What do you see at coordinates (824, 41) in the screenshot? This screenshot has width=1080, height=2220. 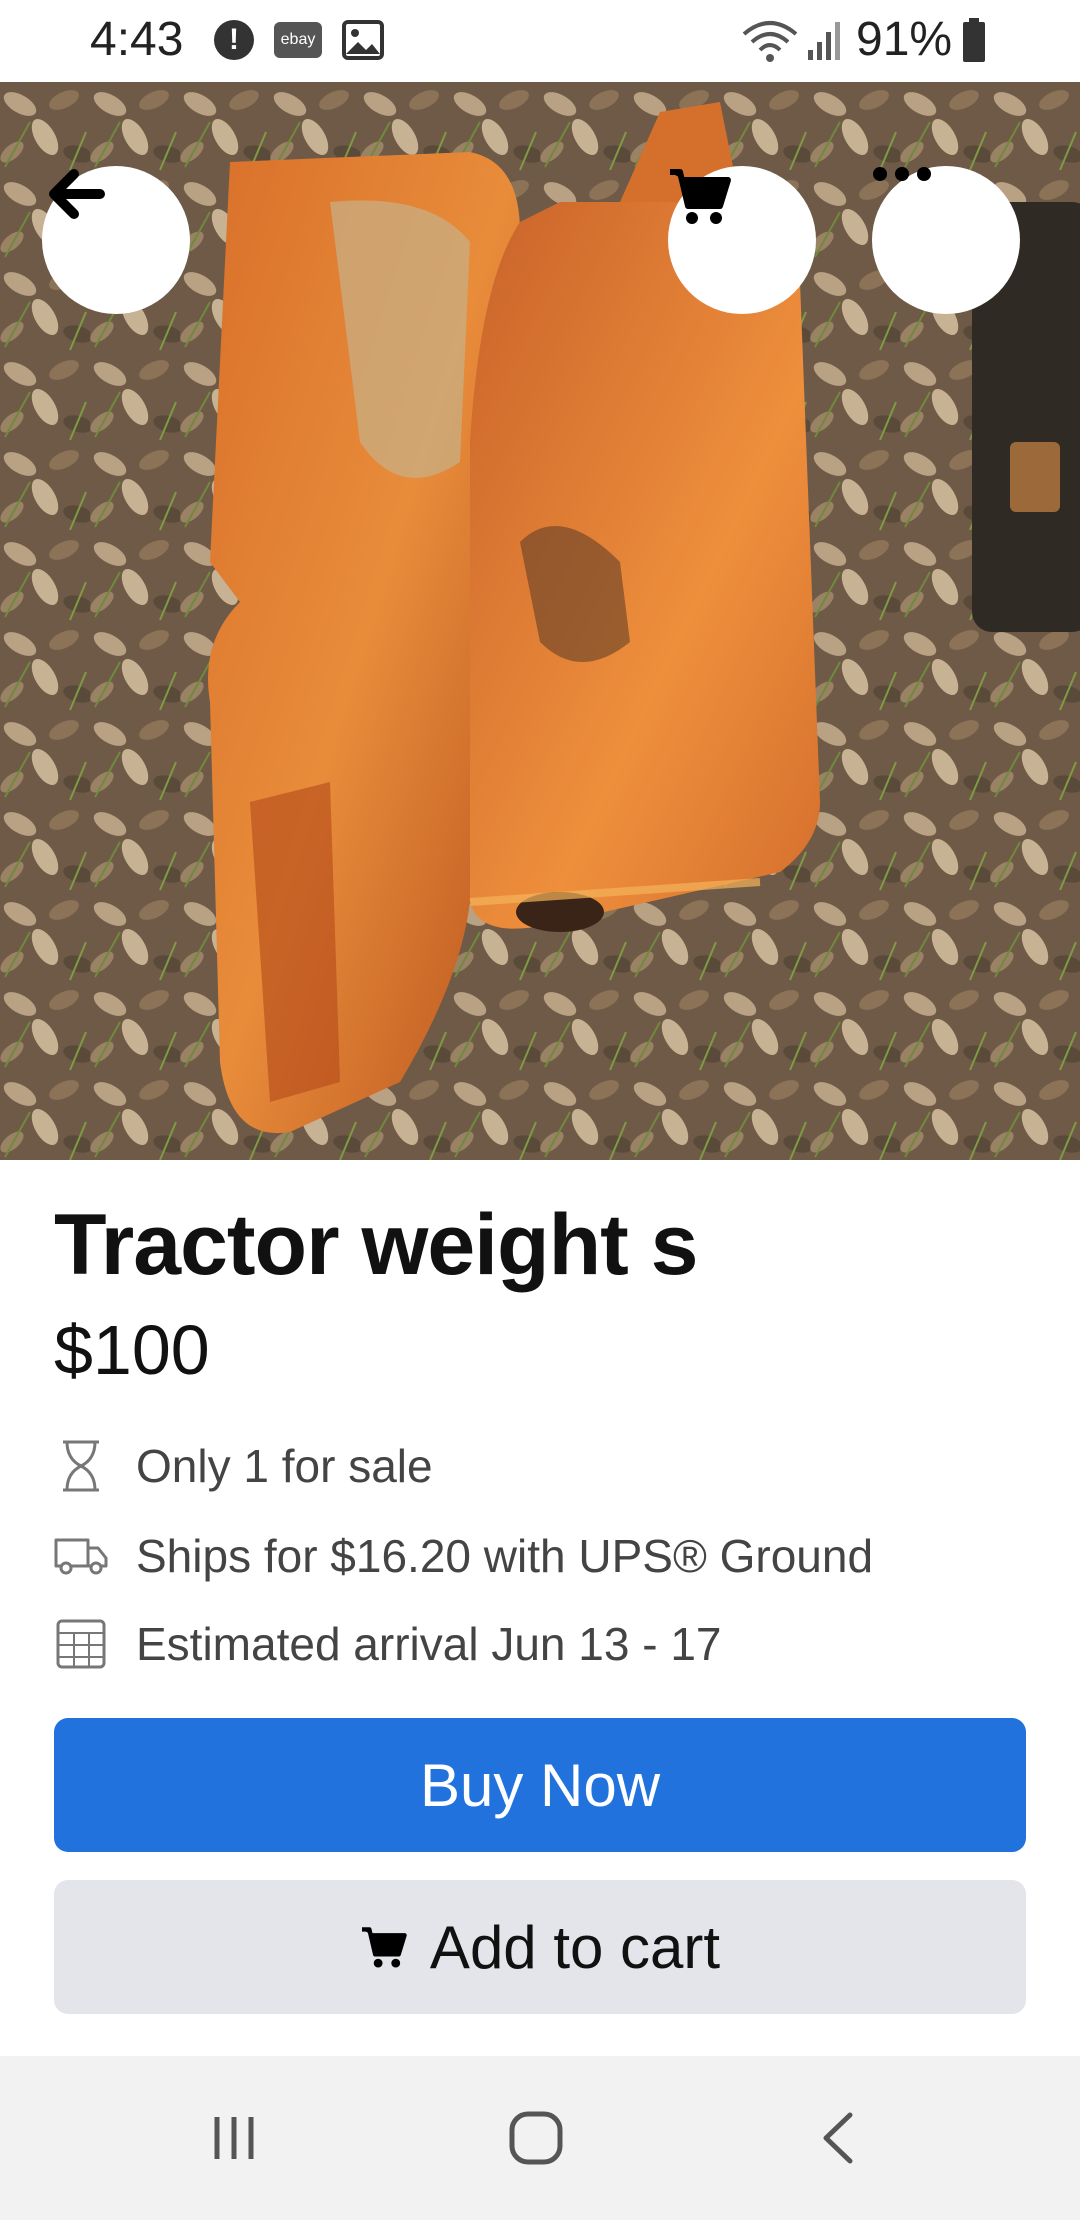 I see `signal-icon` at bounding box center [824, 41].